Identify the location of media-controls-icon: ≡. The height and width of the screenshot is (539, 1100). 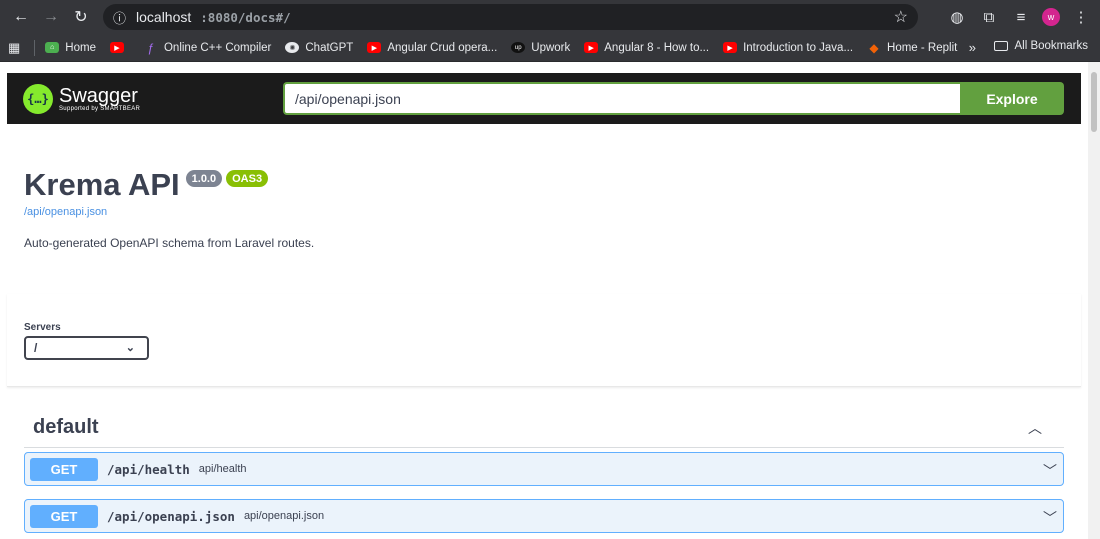
(1021, 17).